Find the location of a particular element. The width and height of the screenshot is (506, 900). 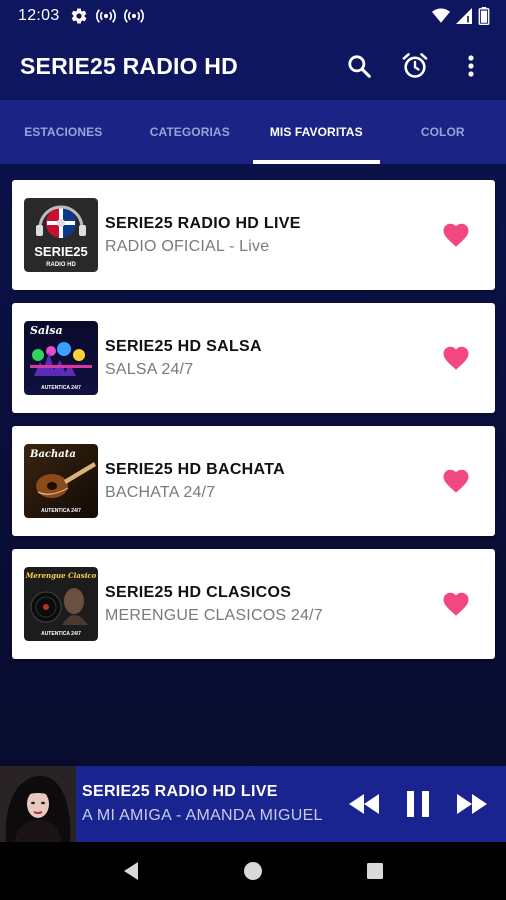

battery-icon is located at coordinates (484, 16).